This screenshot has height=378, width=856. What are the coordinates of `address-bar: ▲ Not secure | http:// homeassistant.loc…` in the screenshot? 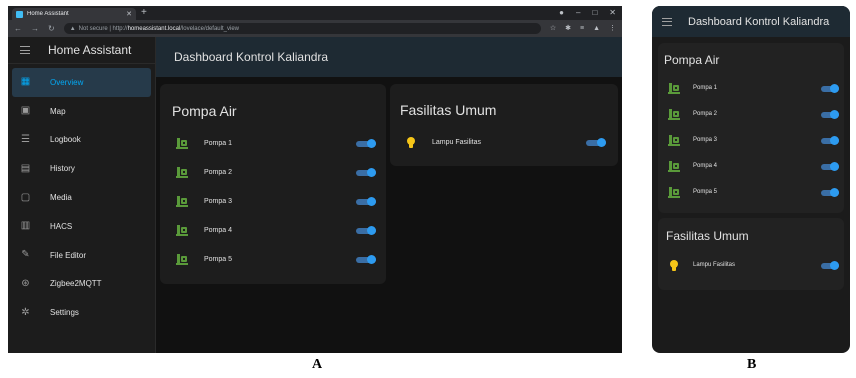 It's located at (302, 28).